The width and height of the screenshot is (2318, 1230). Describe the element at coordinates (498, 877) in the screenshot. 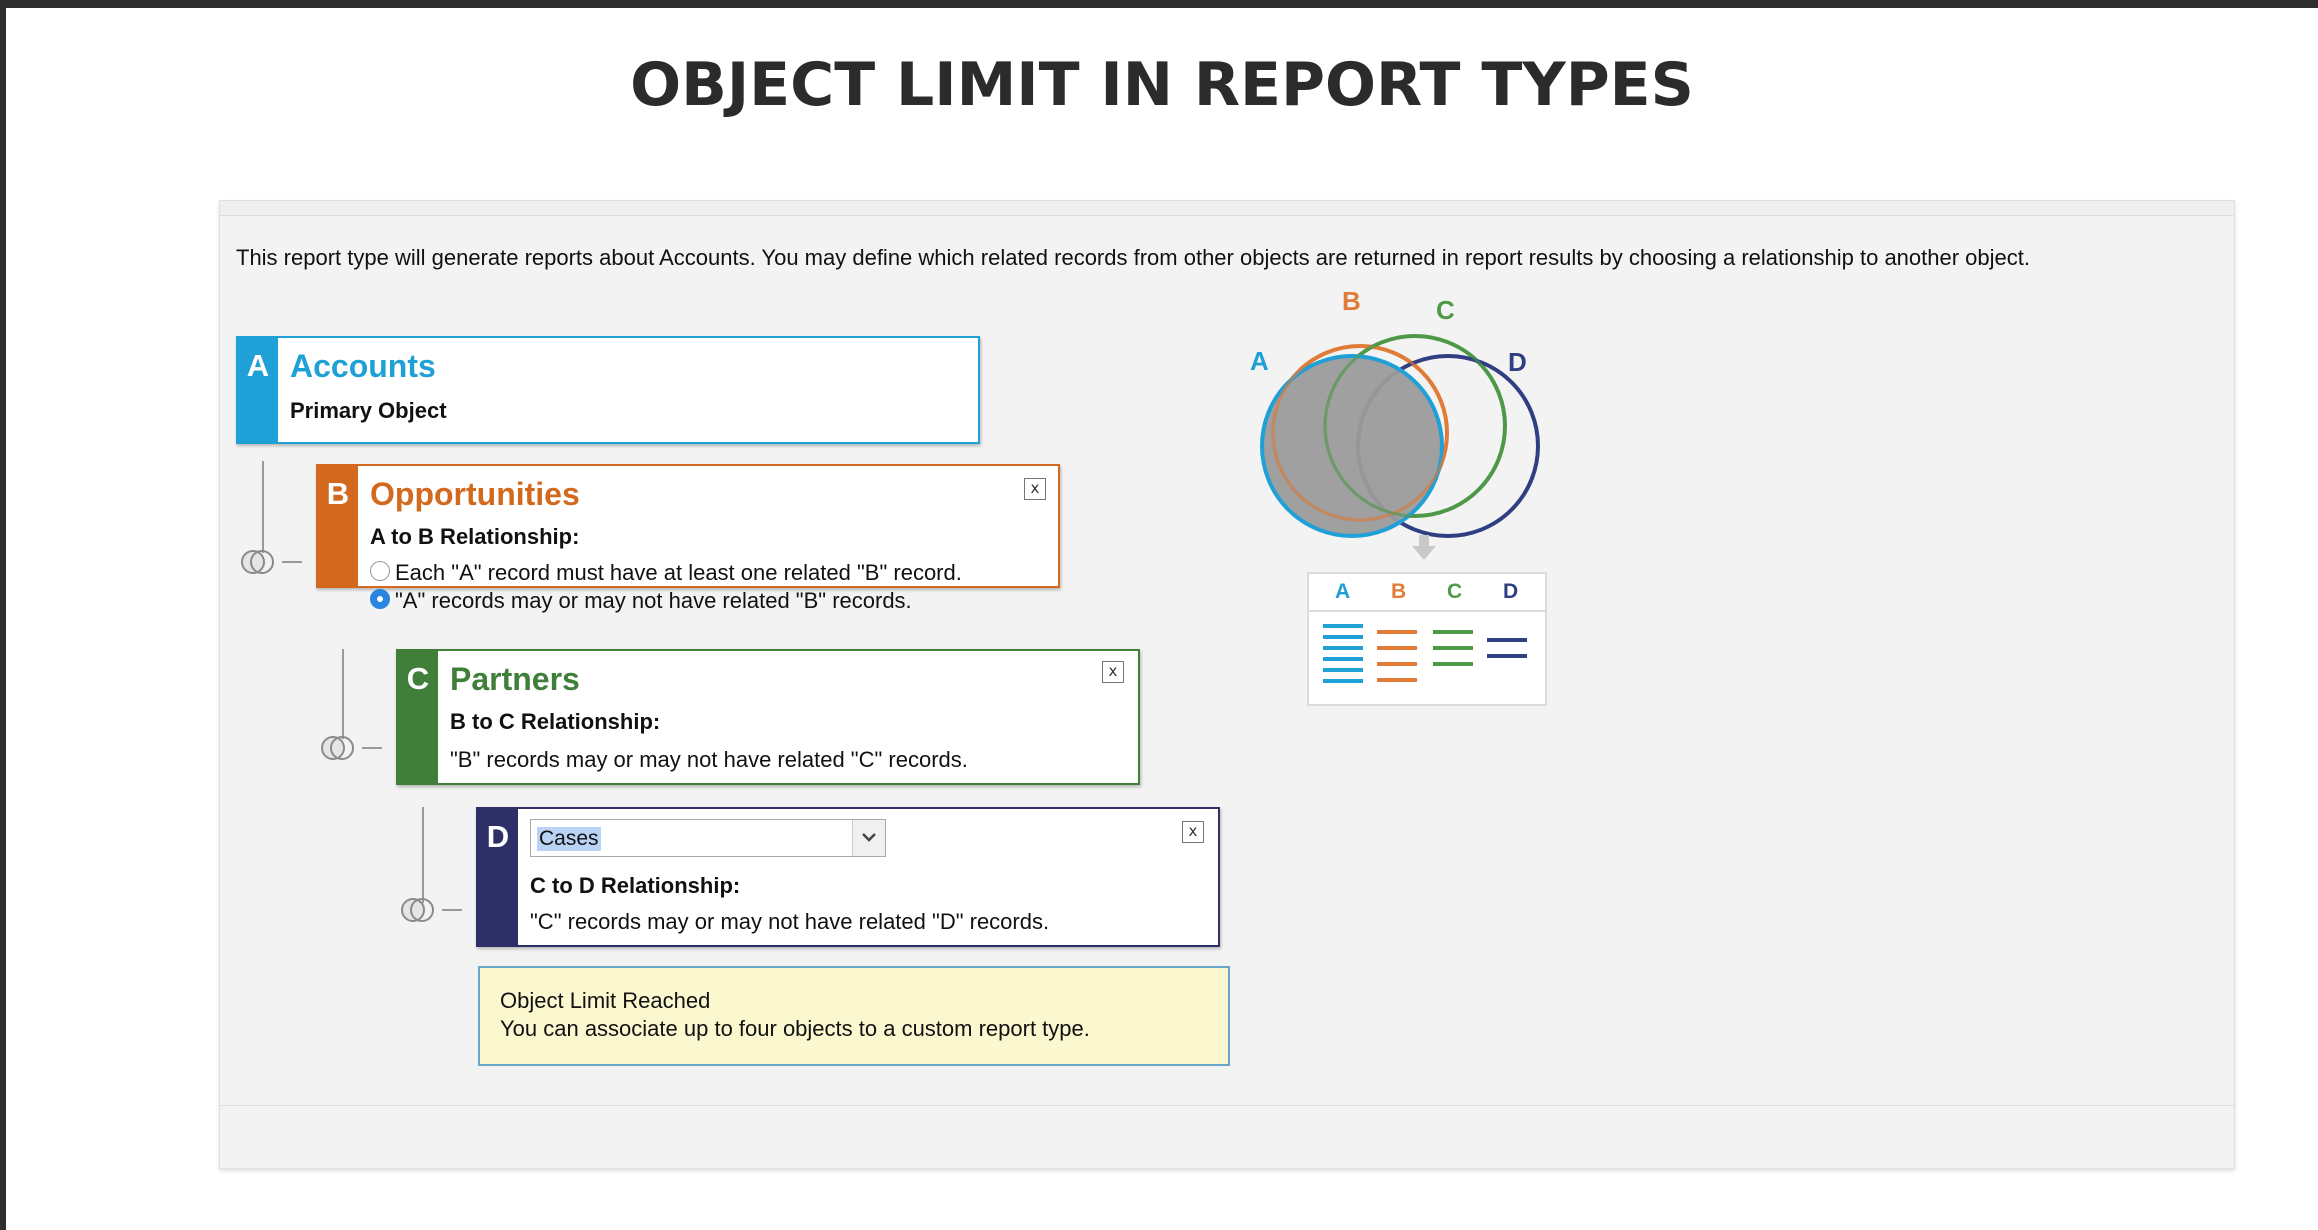

I see `object-d-letter: D` at that location.